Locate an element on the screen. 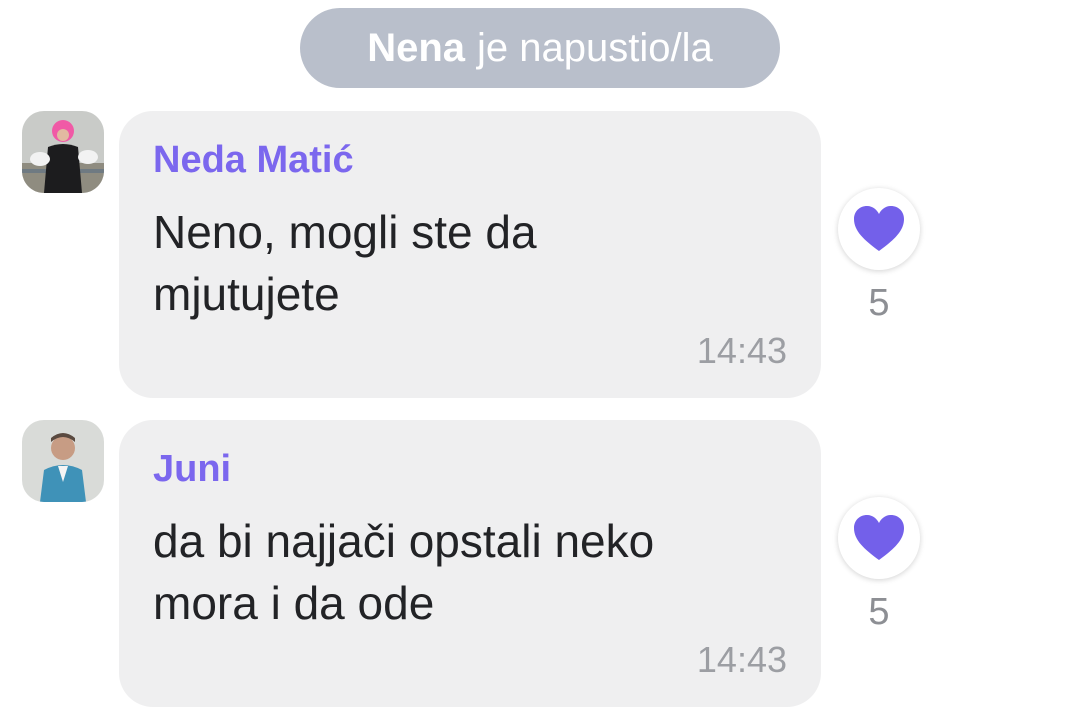  avatar-neda-image is located at coordinates (63, 152).